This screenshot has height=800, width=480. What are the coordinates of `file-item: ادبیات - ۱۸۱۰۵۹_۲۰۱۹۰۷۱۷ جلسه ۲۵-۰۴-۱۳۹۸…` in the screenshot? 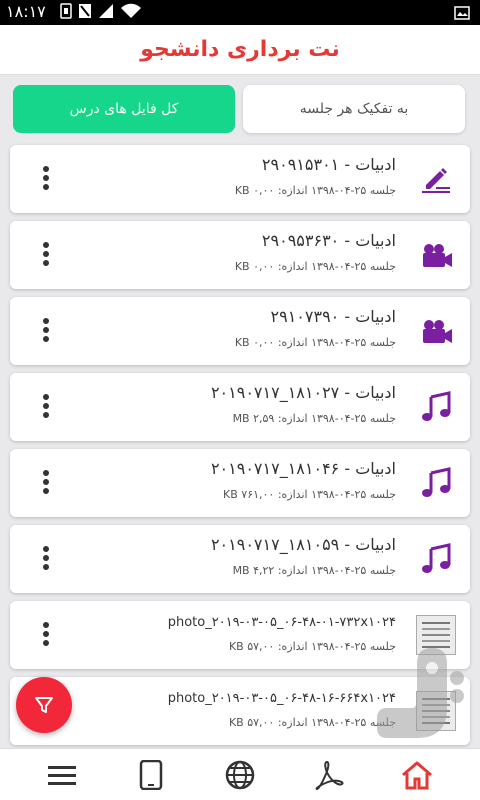 It's located at (240, 559).